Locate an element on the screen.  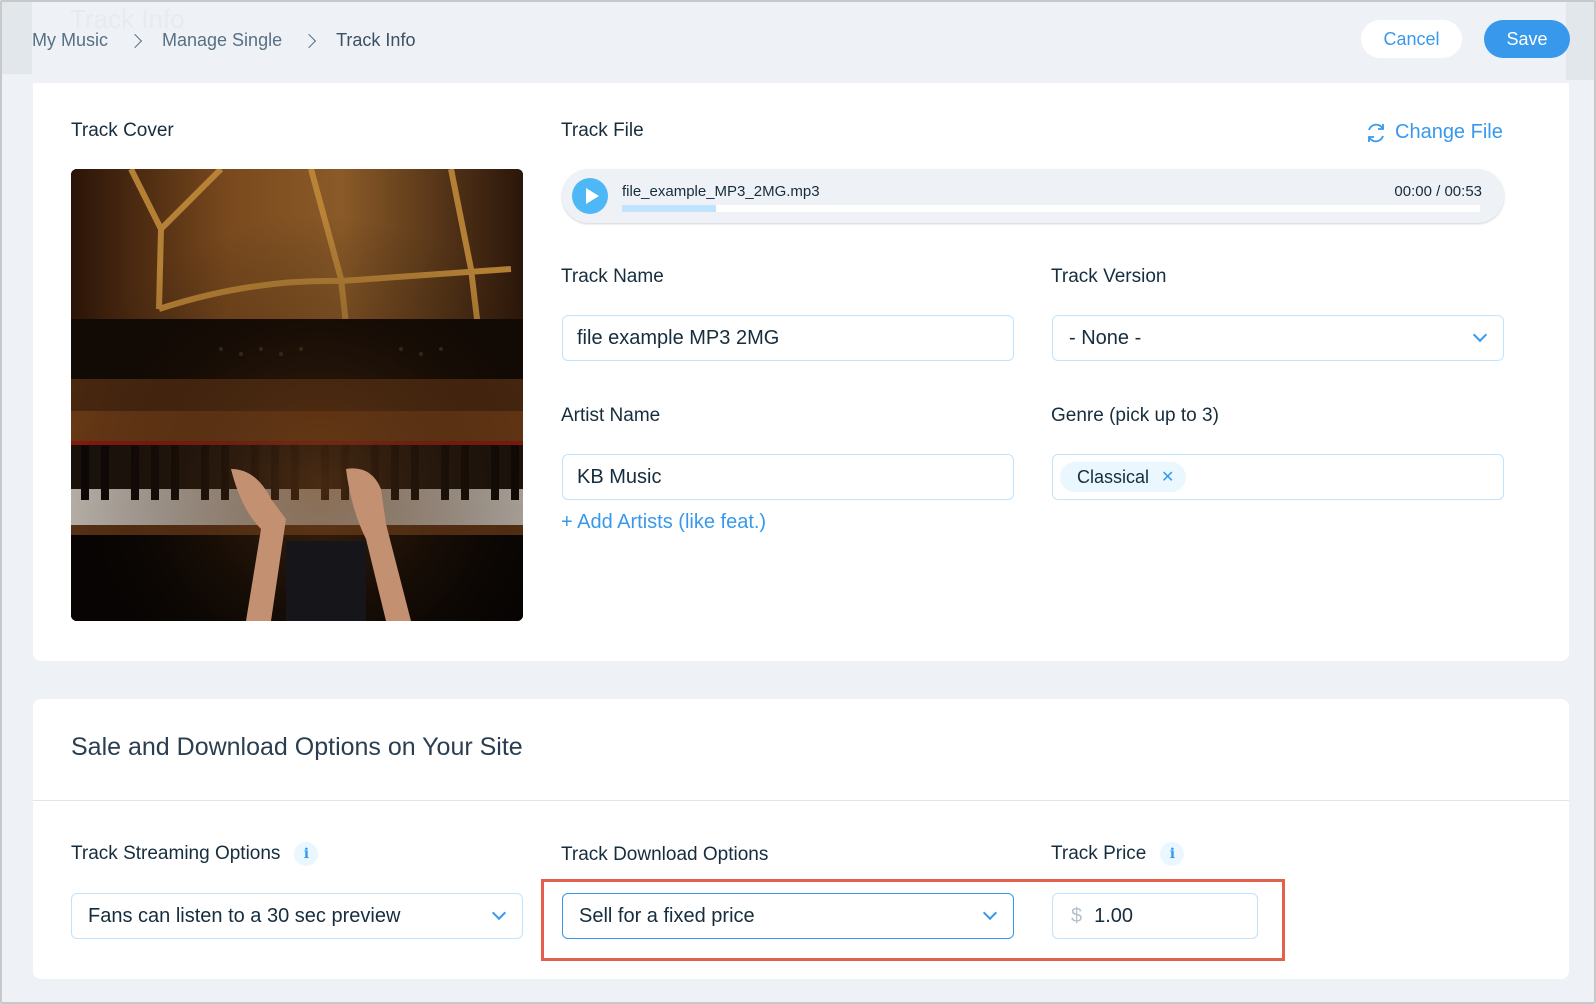
scrollbar-track is located at coordinates (1580, 41).